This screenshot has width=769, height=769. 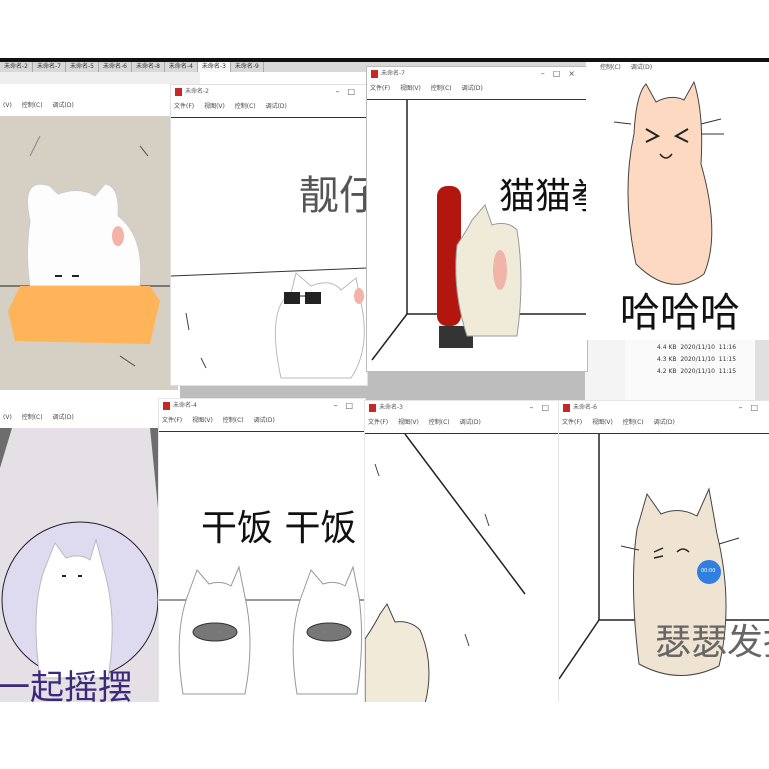 I want to click on tab-7: 未命名-9, so click(x=247, y=67).